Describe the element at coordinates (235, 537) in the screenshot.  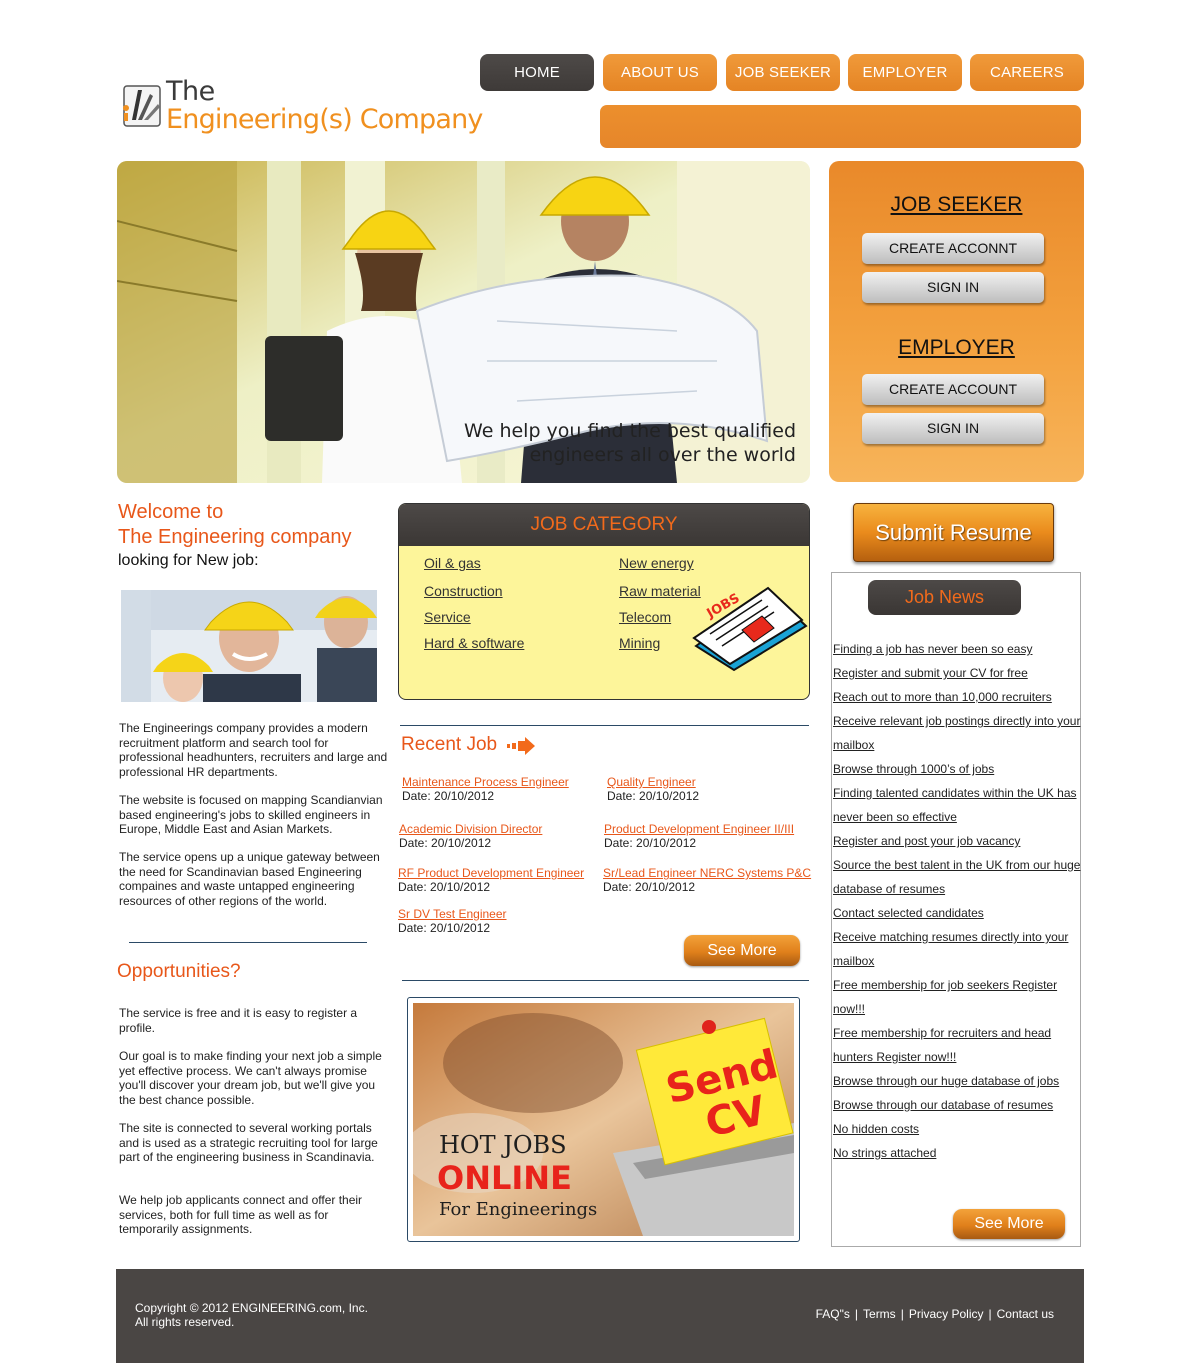
I see `welcome-line2: The Engineering company` at that location.